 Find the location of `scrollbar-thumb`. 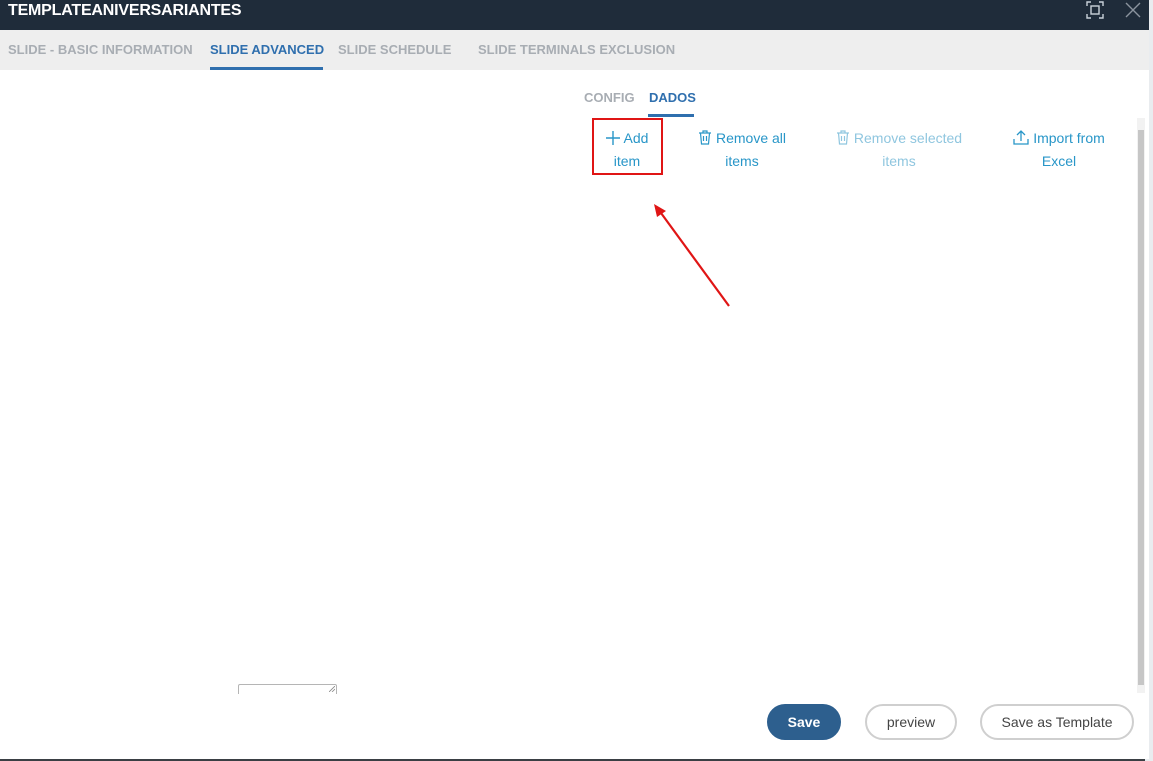

scrollbar-thumb is located at coordinates (1141, 407).